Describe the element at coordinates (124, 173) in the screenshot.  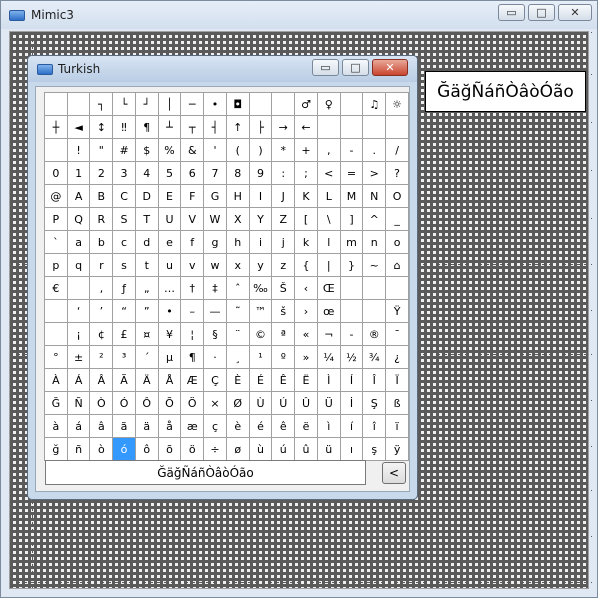
I see `char-key: 3` at that location.